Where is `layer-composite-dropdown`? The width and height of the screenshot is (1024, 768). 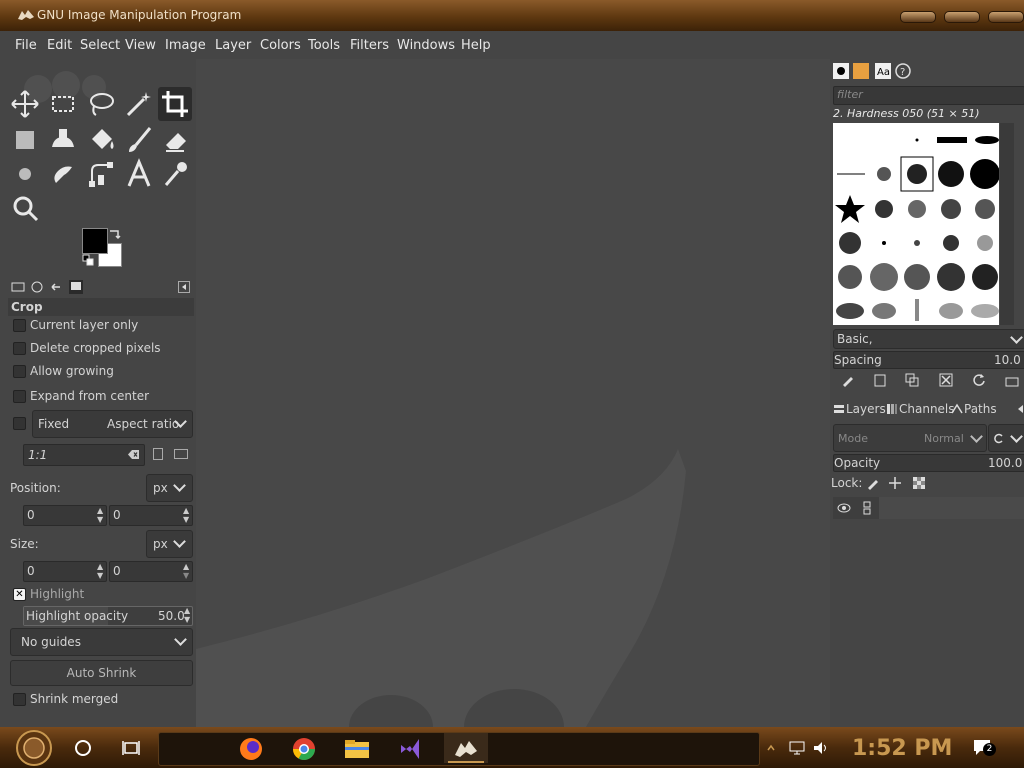
layer-composite-dropdown is located at coordinates (1006, 438).